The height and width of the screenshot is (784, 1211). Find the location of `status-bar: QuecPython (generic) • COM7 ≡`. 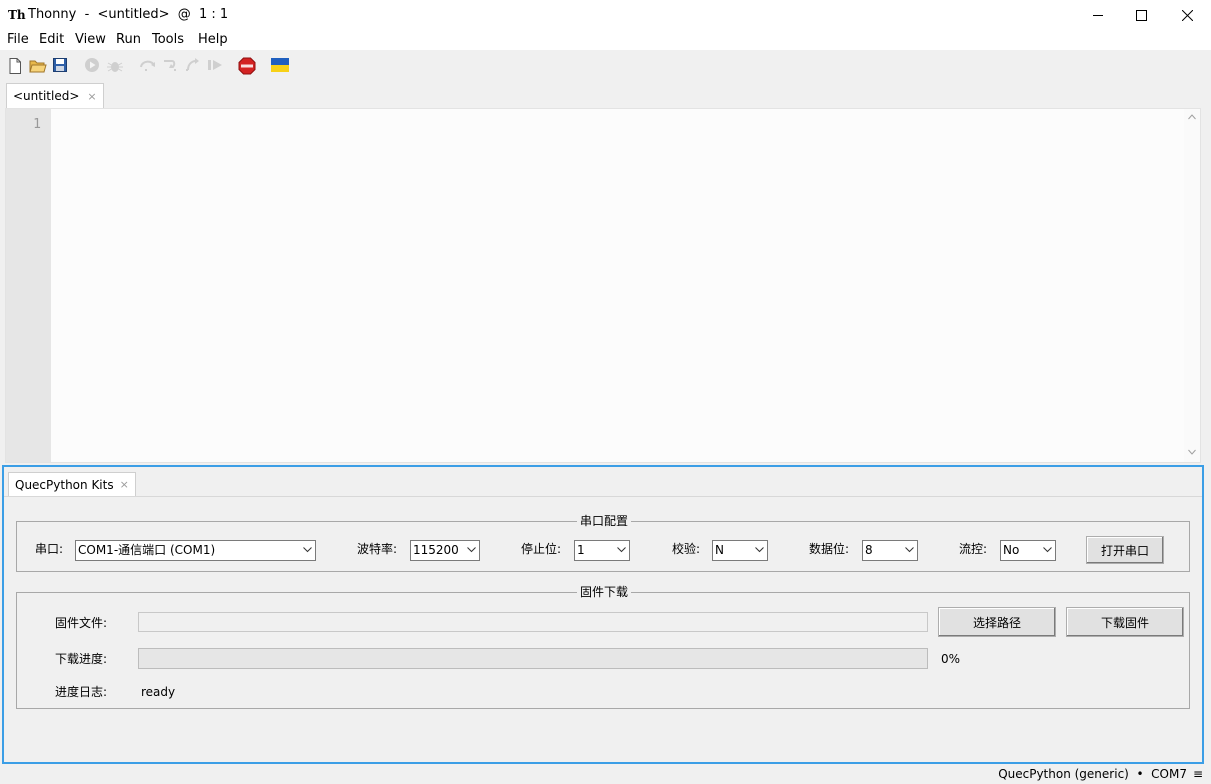

status-bar: QuecPython (generic) • COM7 ≡ is located at coordinates (605, 774).